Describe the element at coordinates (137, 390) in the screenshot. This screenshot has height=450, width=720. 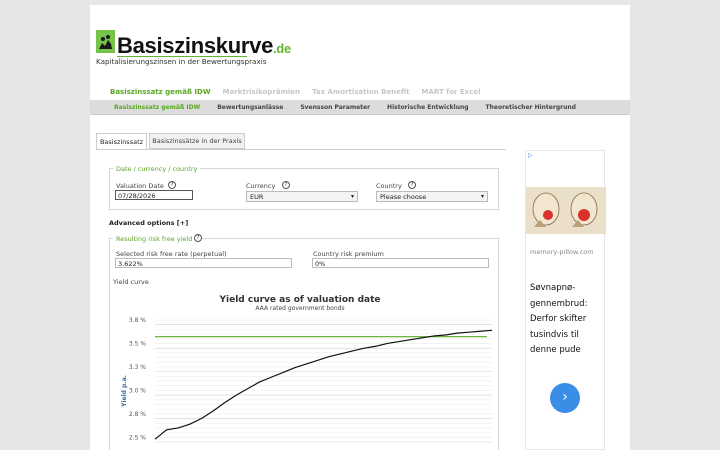
I see `chart-y-tick-label: 3.0 %` at that location.